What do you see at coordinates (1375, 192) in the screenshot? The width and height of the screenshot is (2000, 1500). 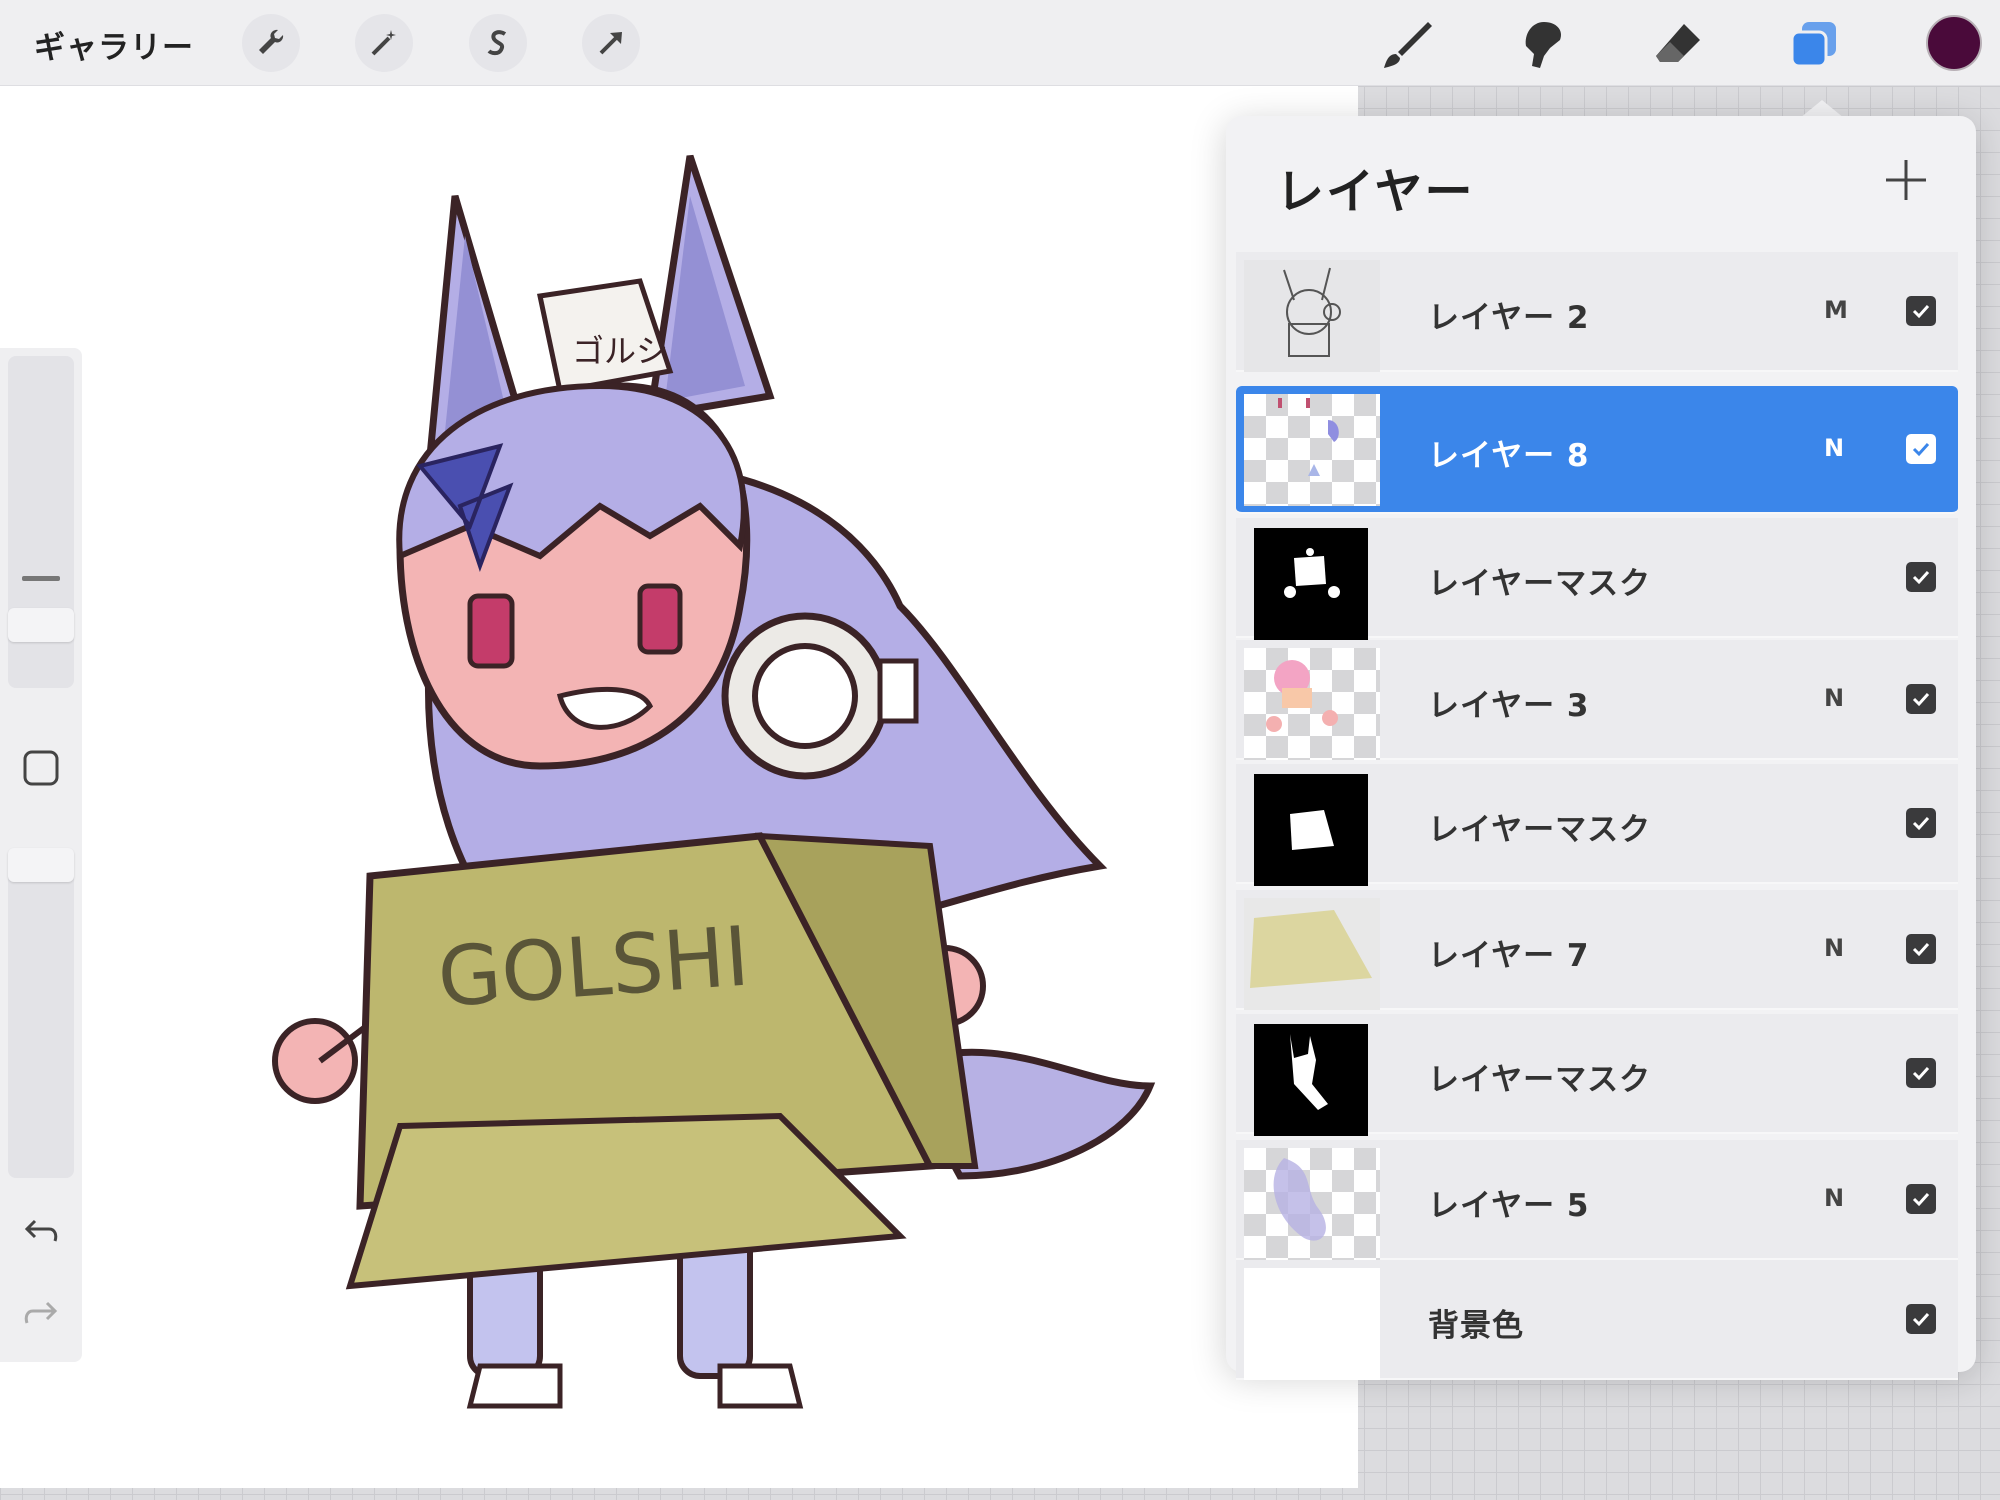 I see `layers-panel-title: レイヤー` at bounding box center [1375, 192].